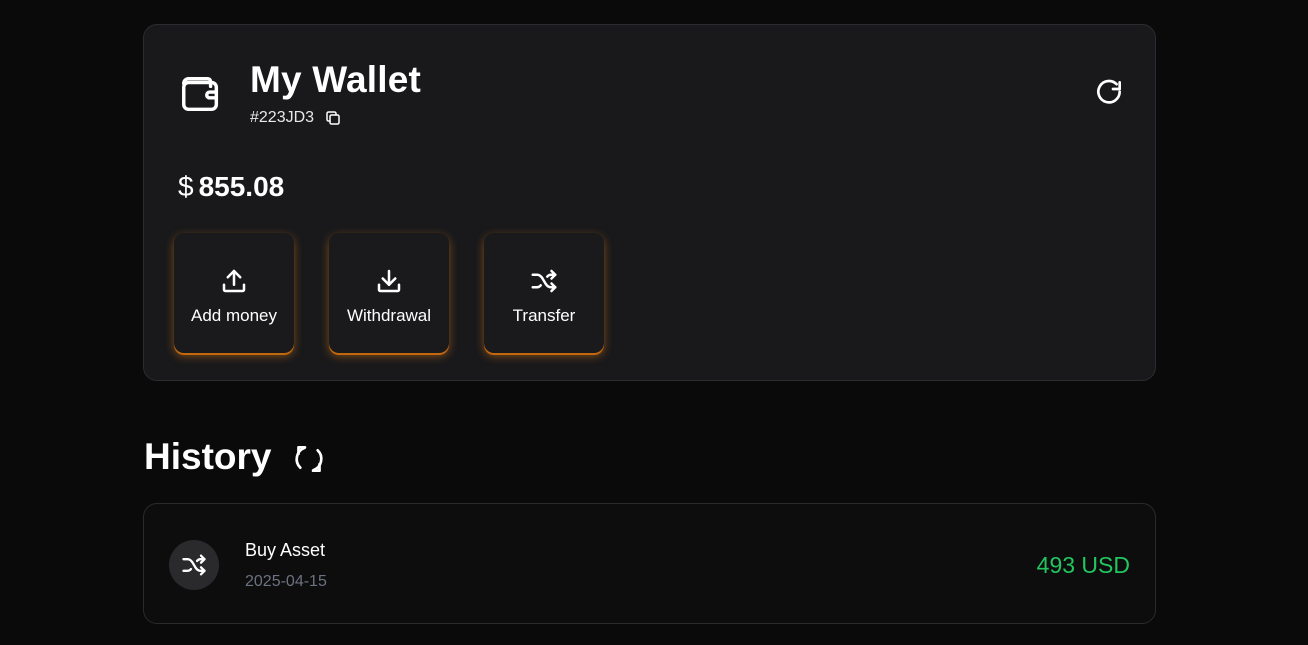  Describe the element at coordinates (234, 315) in the screenshot. I see `add-money-label: Add money` at that location.